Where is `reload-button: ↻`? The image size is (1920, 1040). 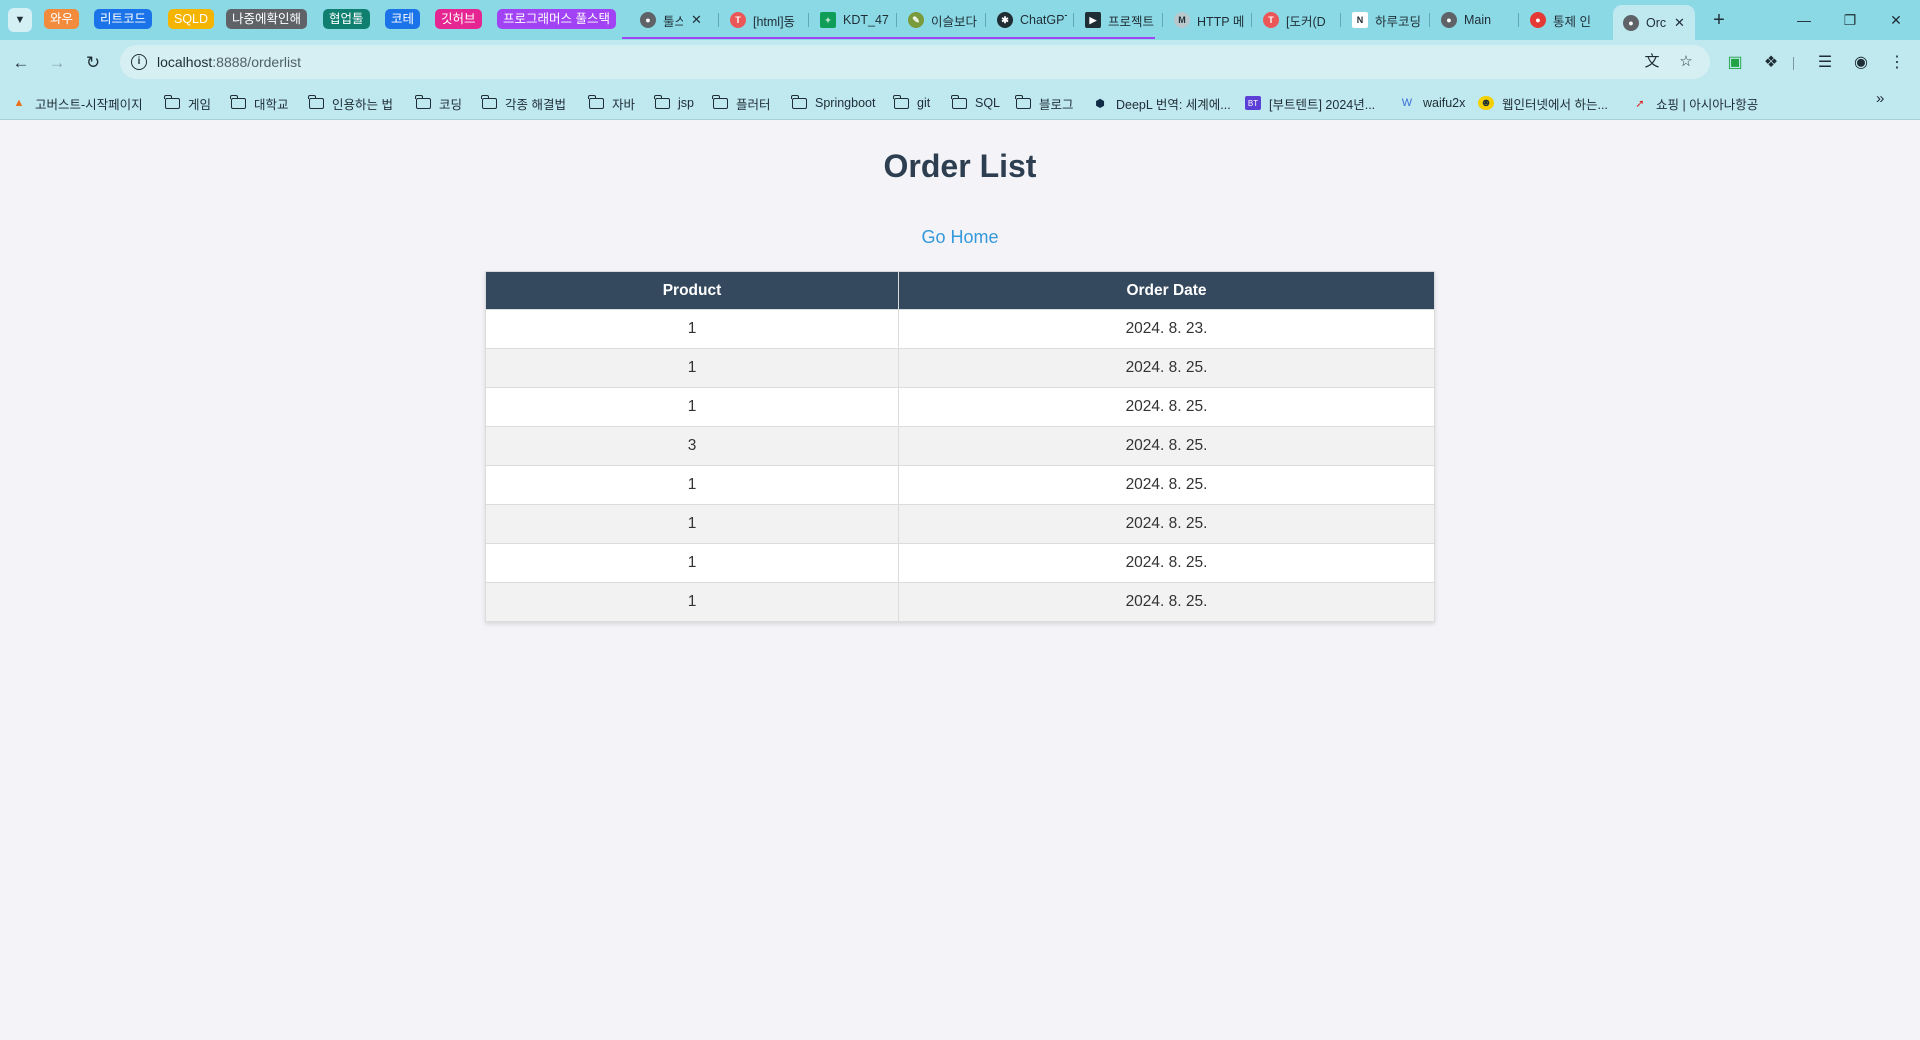 reload-button: ↻ is located at coordinates (93, 63).